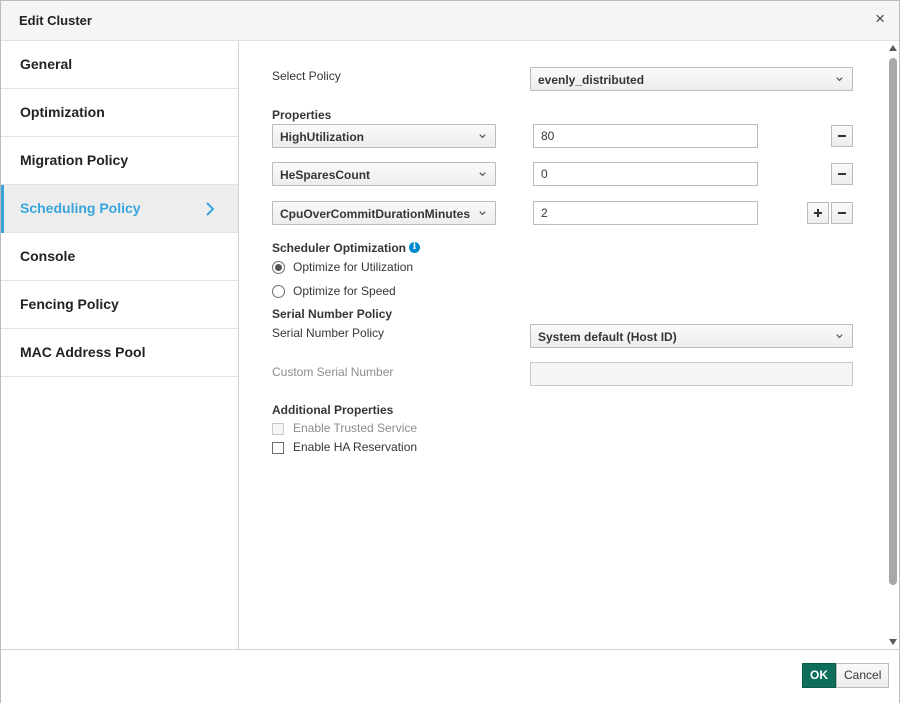 The height and width of the screenshot is (703, 900). I want to click on property-key-dropdown: HeSparesCount, so click(384, 174).